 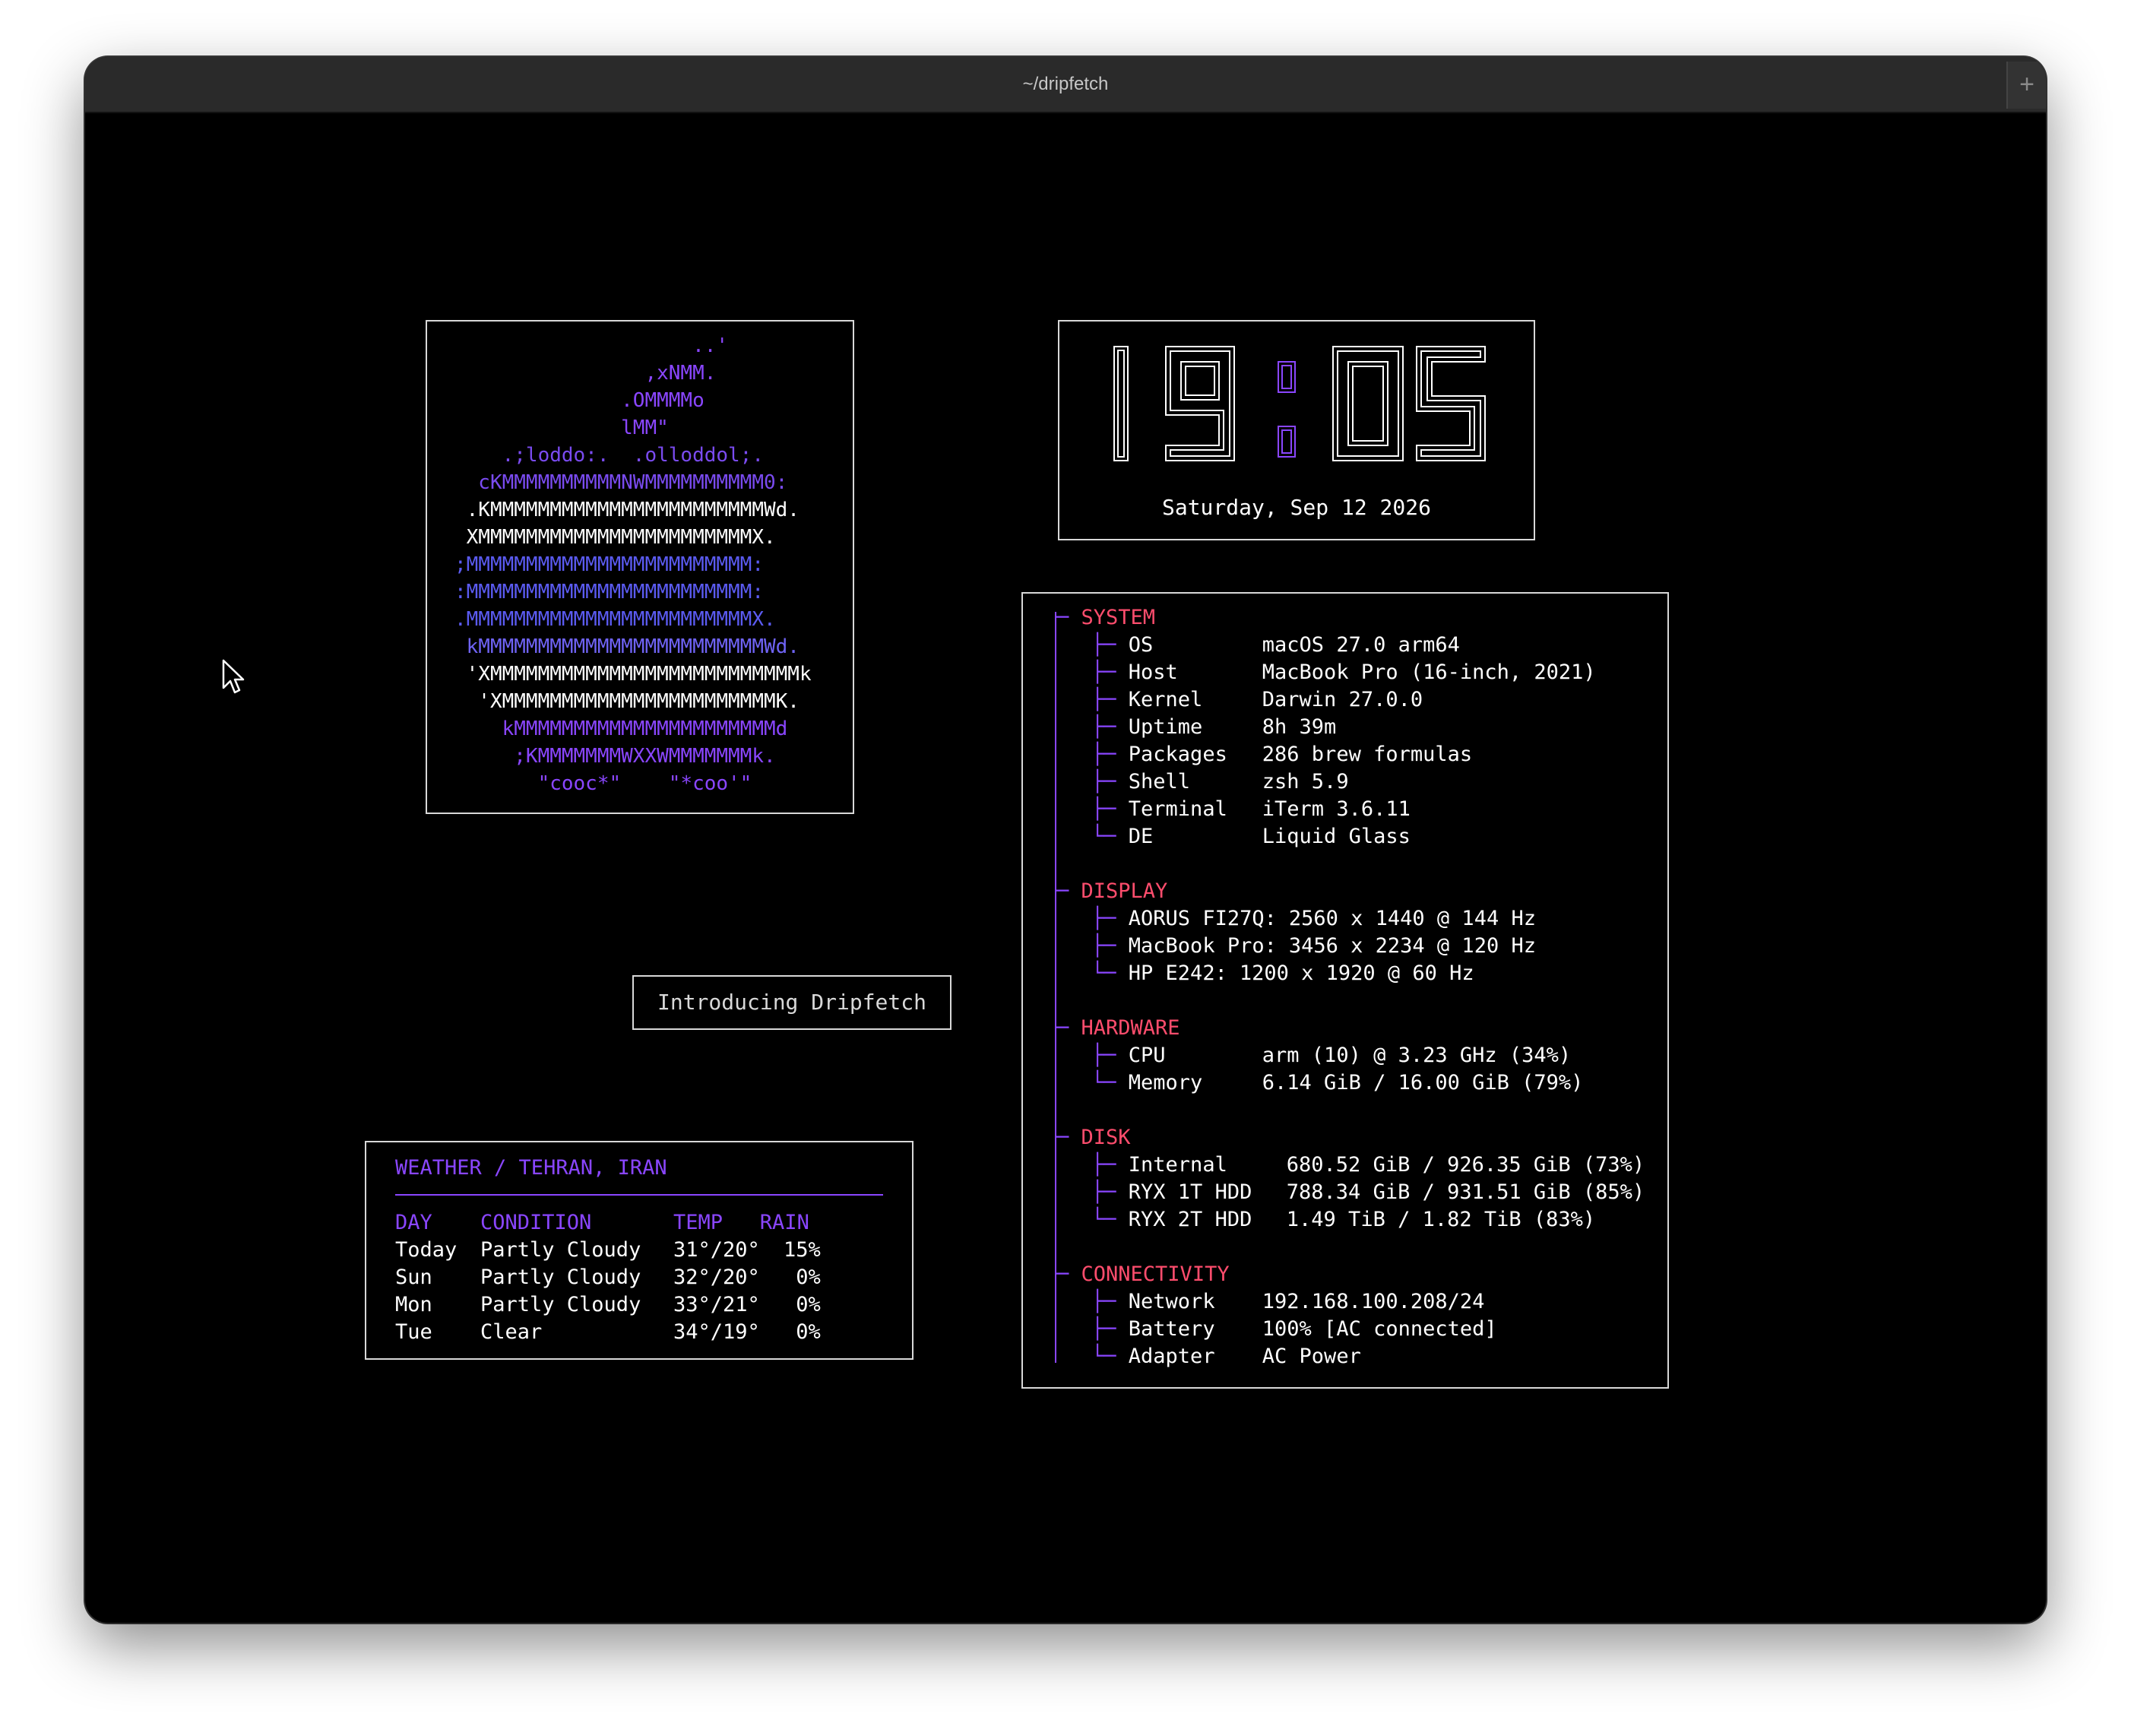 What do you see at coordinates (1342, 699) in the screenshot?
I see `info-value: Darwin 27.0.0` at bounding box center [1342, 699].